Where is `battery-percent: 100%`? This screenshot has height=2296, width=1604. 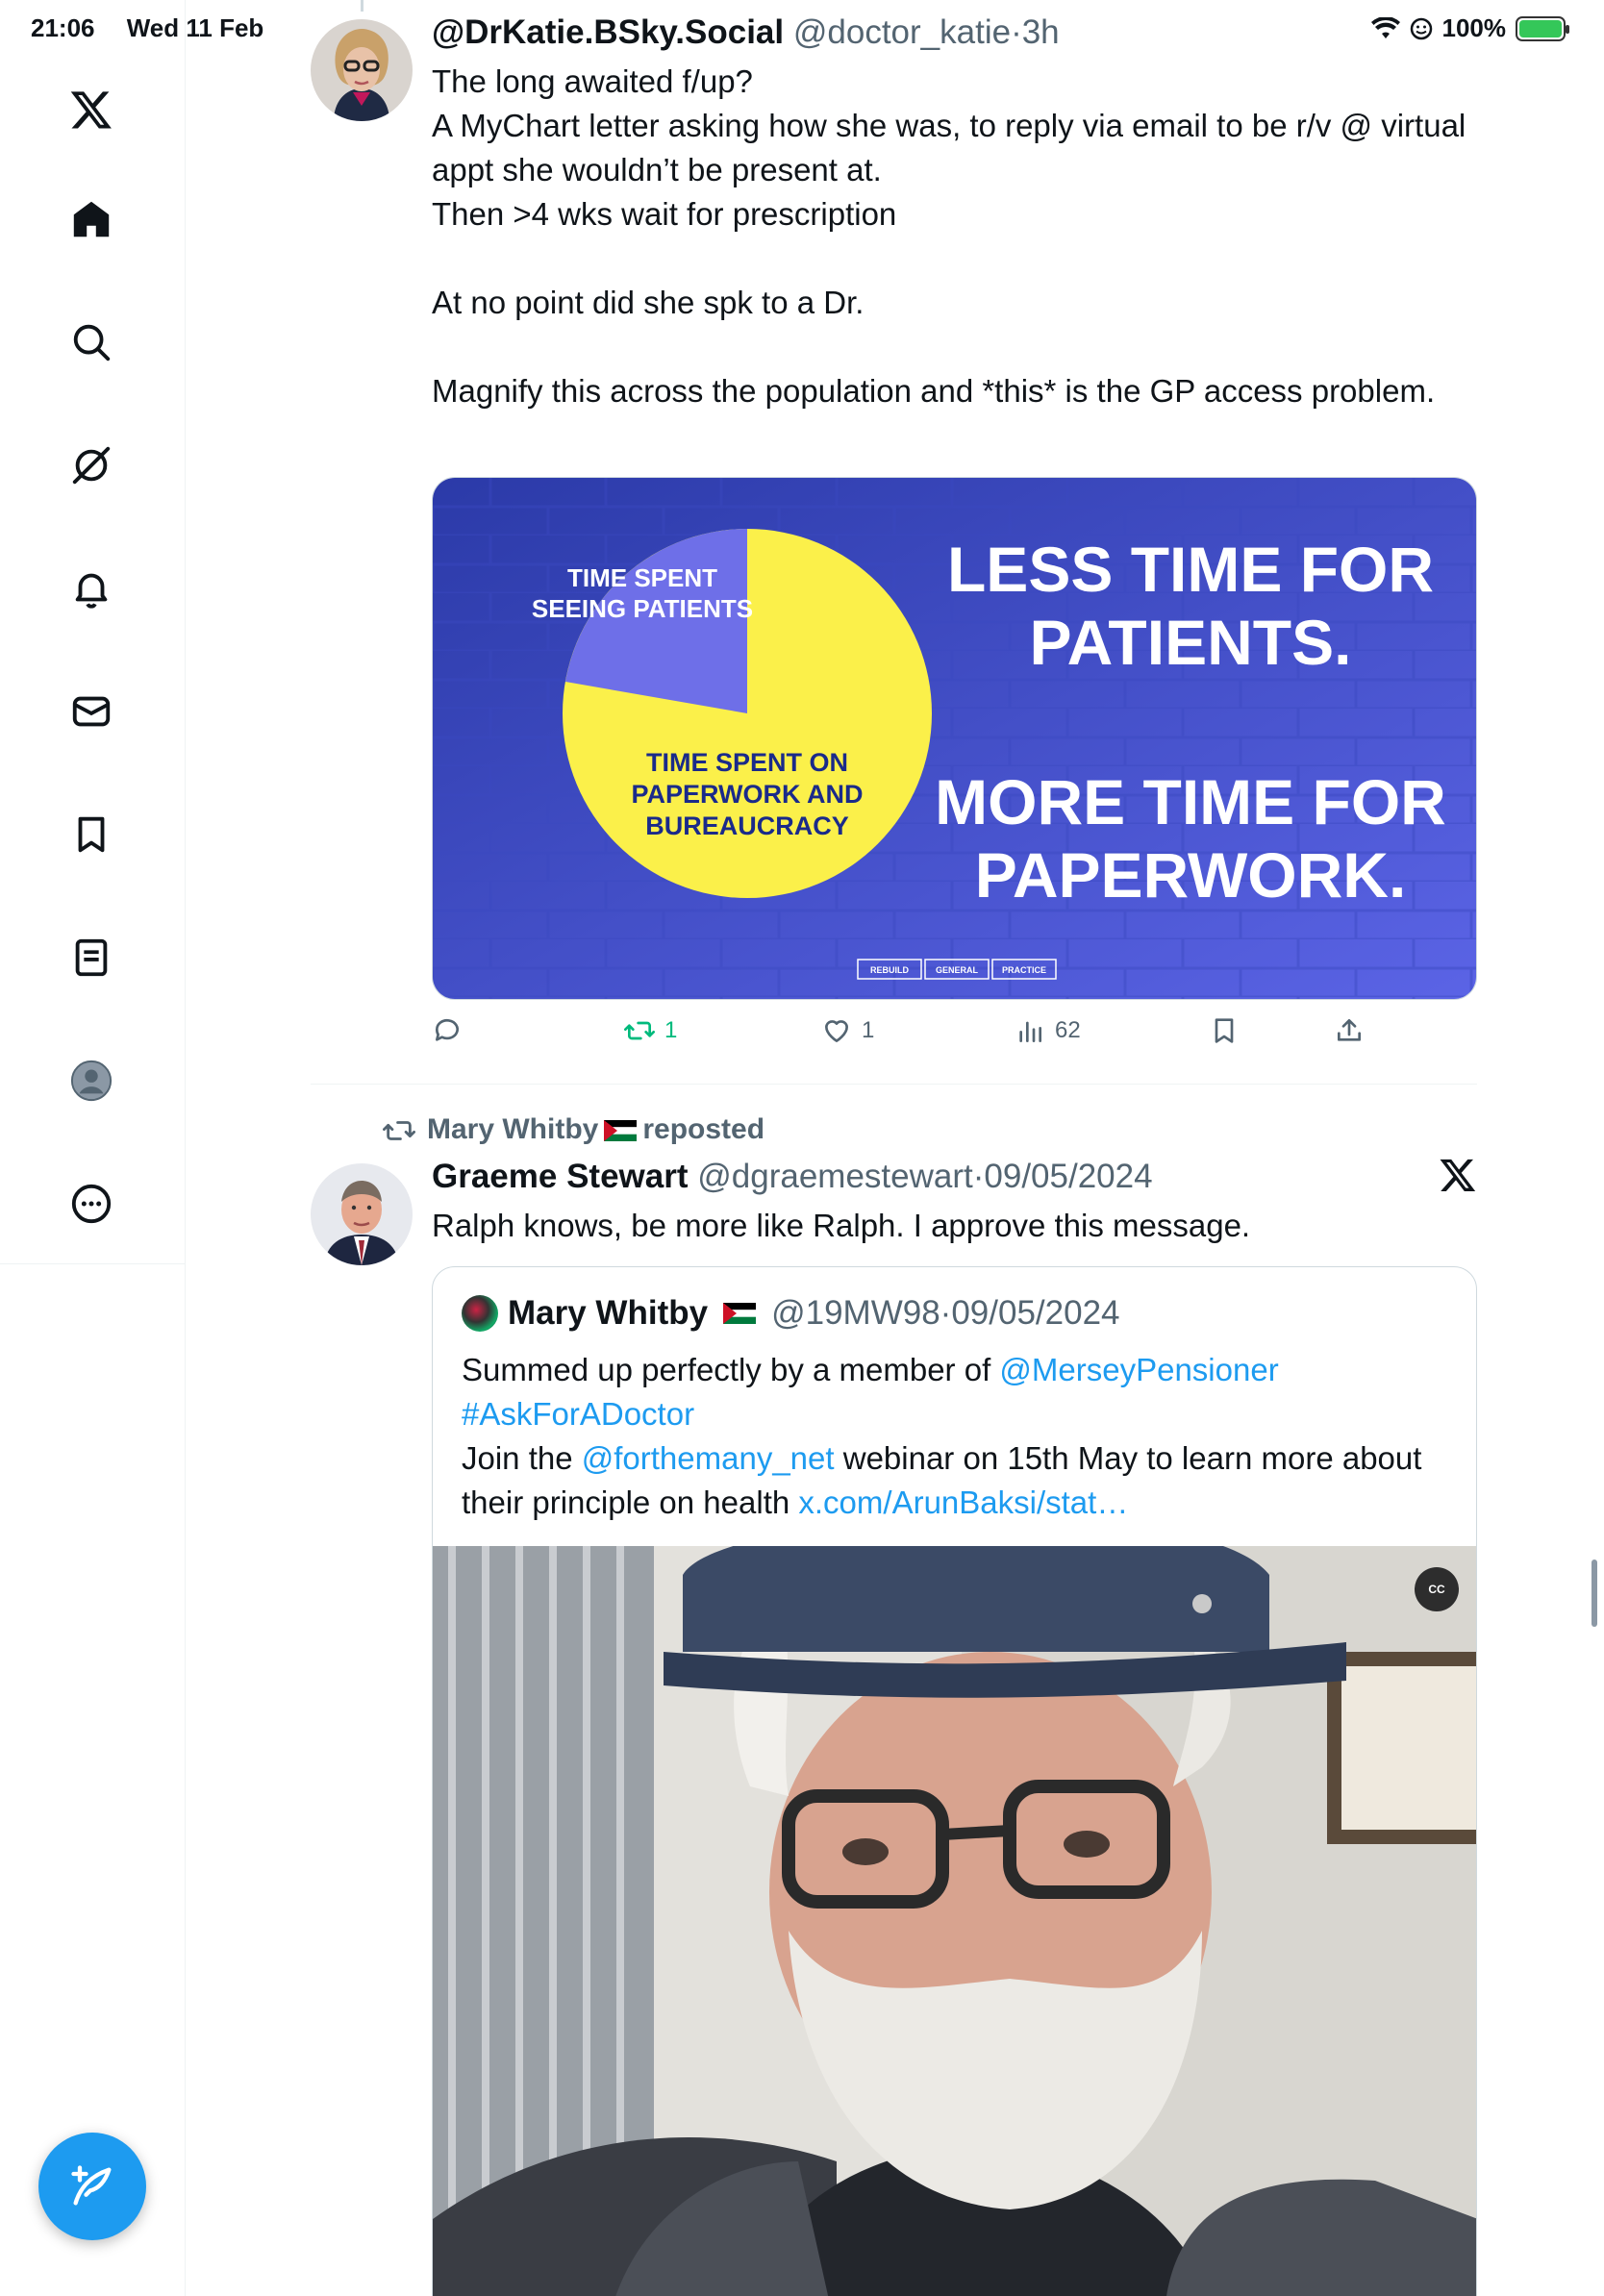
battery-percent: 100% is located at coordinates (1474, 27).